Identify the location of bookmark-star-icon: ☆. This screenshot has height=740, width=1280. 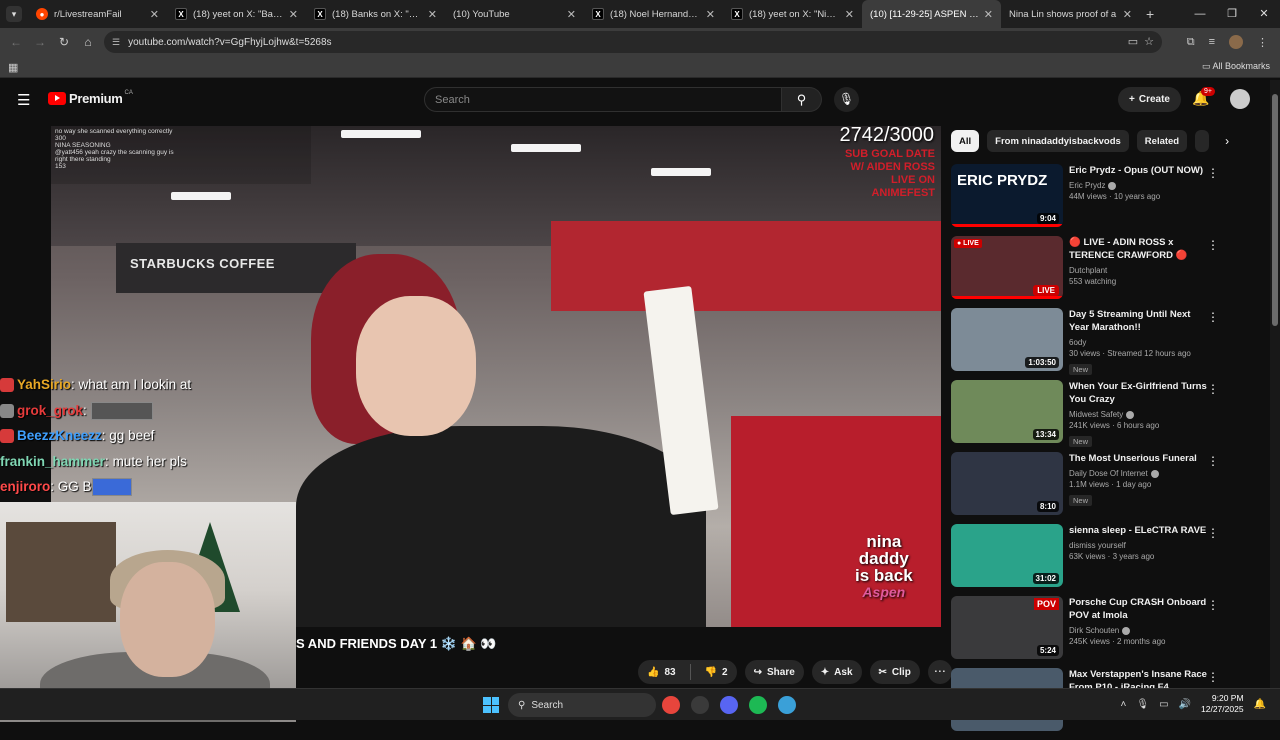
(1149, 41).